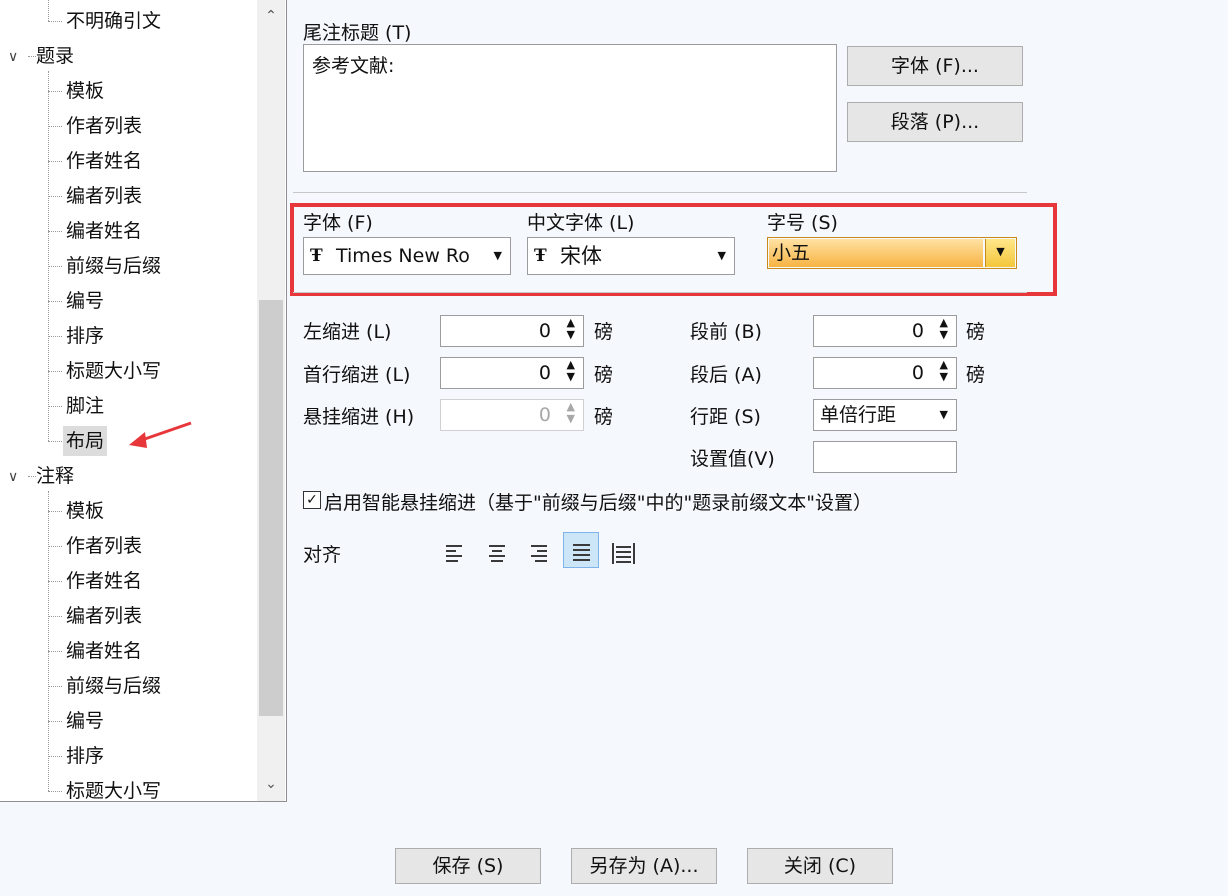 This screenshot has width=1228, height=896. What do you see at coordinates (892, 253) in the screenshot?
I see `font-size-select: 小五 ▼` at bounding box center [892, 253].